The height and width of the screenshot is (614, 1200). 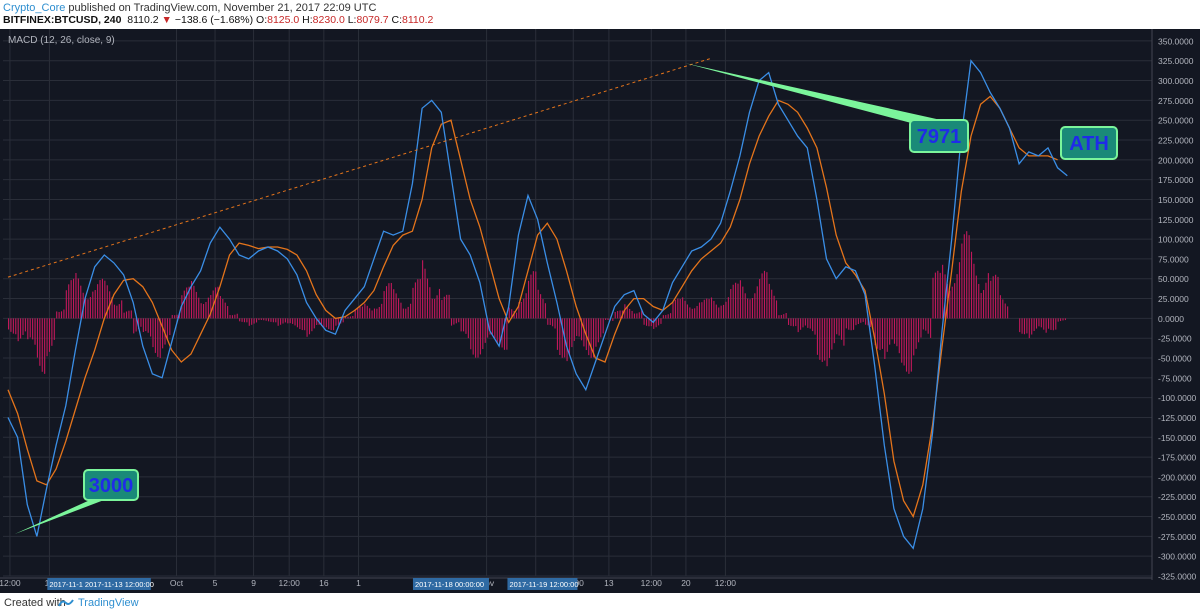 What do you see at coordinates (686, 583) in the screenshot?
I see `x-tick-label: 20` at bounding box center [686, 583].